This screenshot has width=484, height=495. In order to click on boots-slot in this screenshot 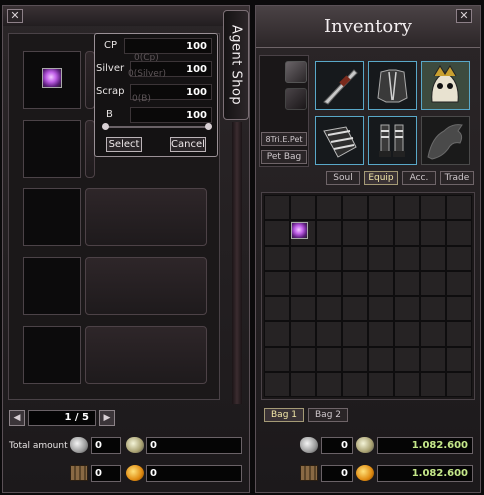, I will do `click(392, 140)`.